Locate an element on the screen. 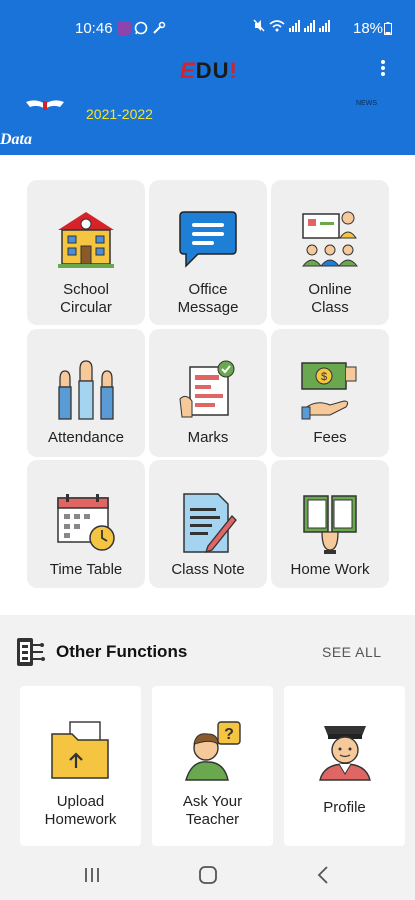 This screenshot has height=900, width=415. session-year: 2021-2022 is located at coordinates (119, 114).